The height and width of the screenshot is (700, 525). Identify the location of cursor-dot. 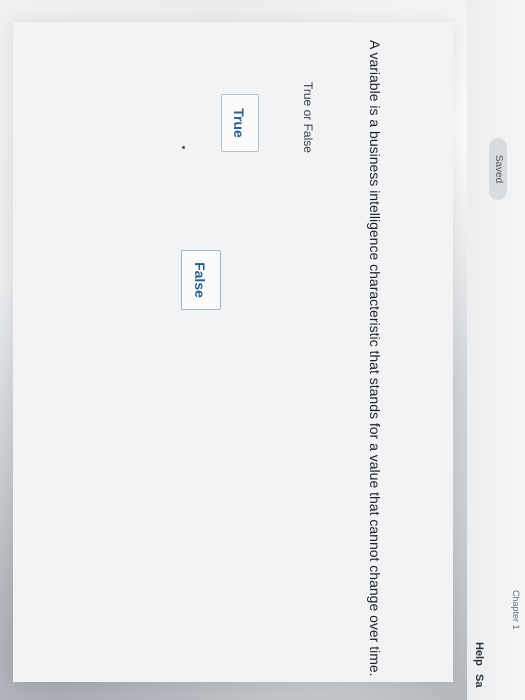
(183, 147).